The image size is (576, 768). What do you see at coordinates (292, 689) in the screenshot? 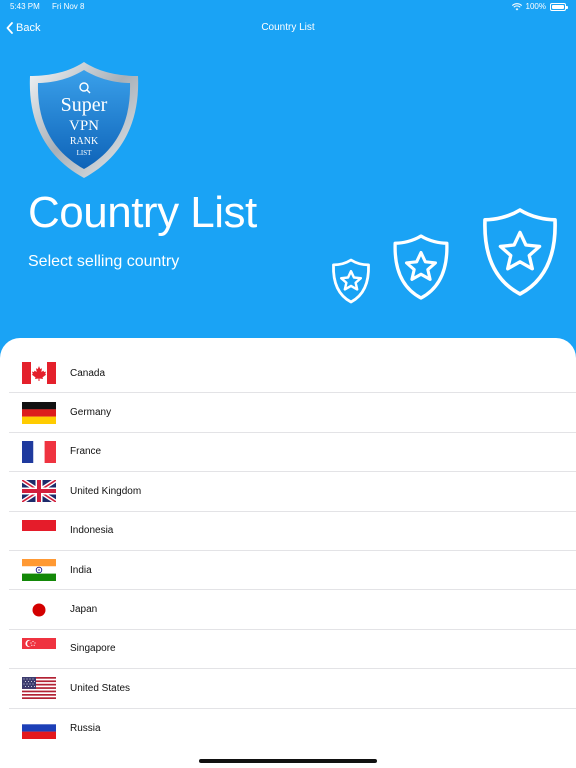
I see `country-row-united-states: United States` at bounding box center [292, 689].